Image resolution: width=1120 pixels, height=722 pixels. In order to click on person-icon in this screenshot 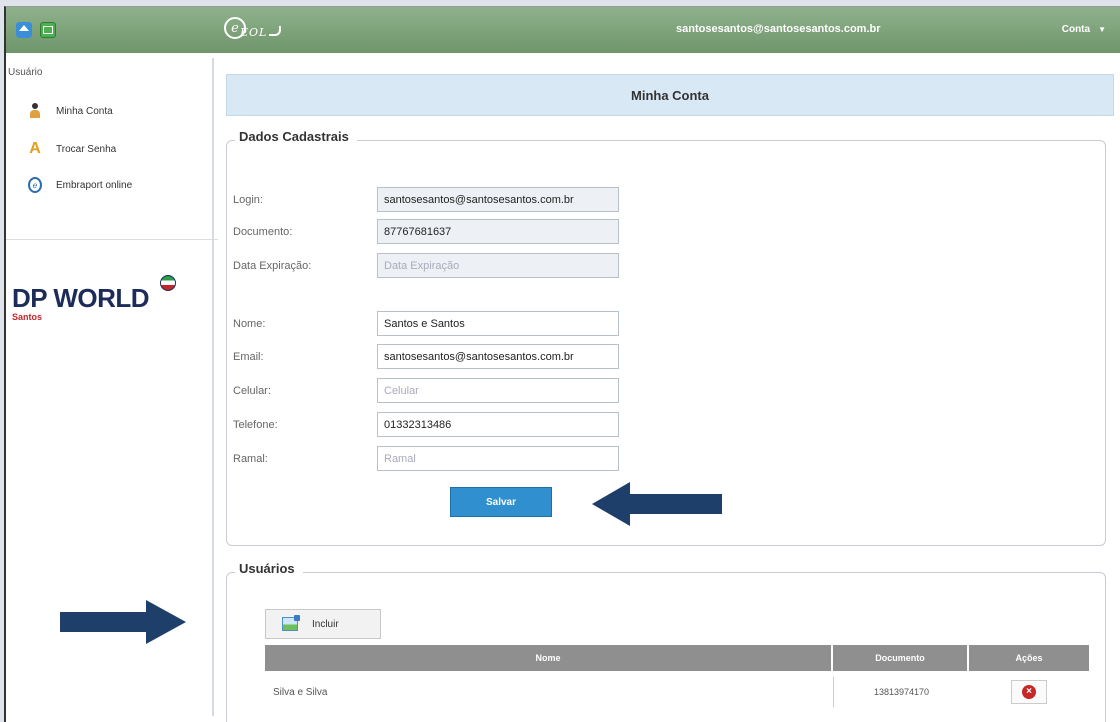, I will do `click(35, 111)`.